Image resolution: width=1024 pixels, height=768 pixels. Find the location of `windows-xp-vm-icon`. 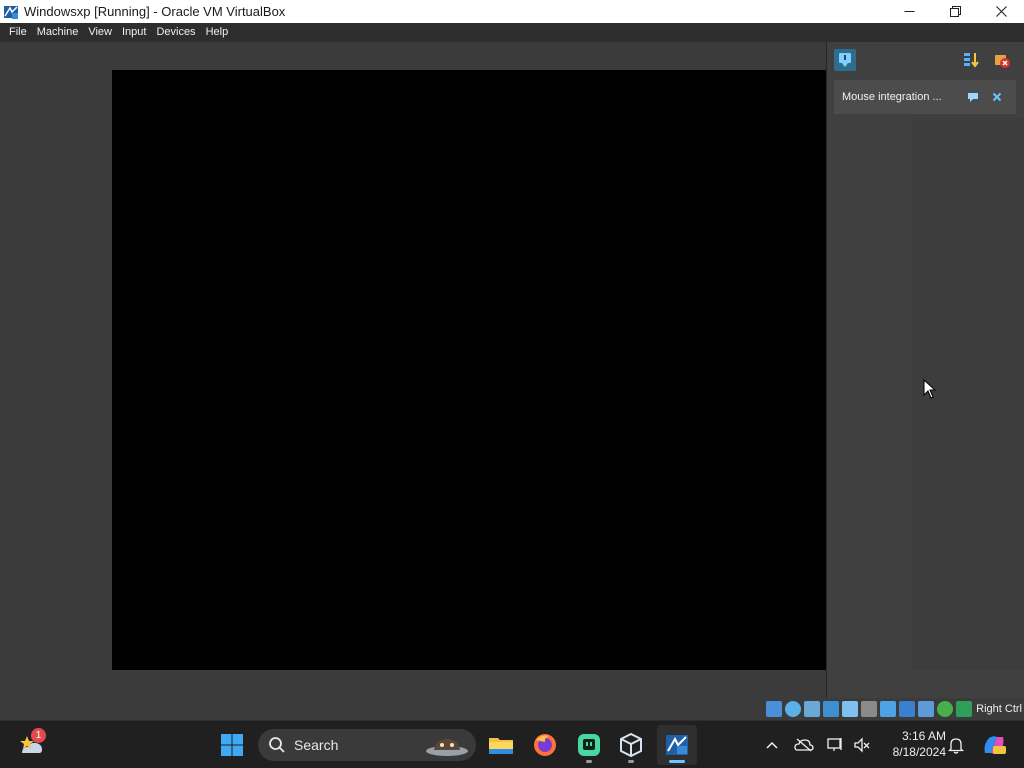

windows-xp-vm-icon is located at coordinates (677, 745).